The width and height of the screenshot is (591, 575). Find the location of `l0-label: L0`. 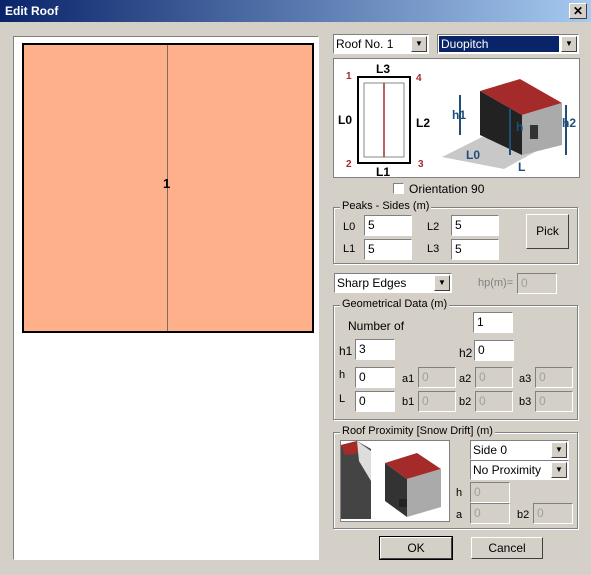

l0-label: L0 is located at coordinates (349, 227).